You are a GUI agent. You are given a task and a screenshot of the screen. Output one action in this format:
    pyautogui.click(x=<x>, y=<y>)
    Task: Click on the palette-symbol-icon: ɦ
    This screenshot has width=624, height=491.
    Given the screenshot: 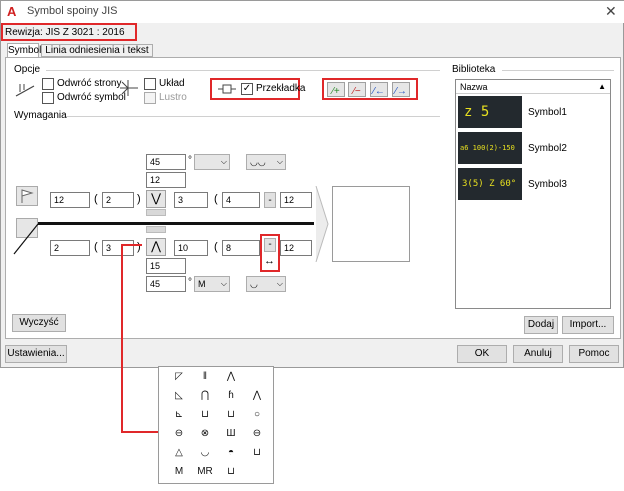 What is the action you would take?
    pyautogui.click(x=231, y=396)
    